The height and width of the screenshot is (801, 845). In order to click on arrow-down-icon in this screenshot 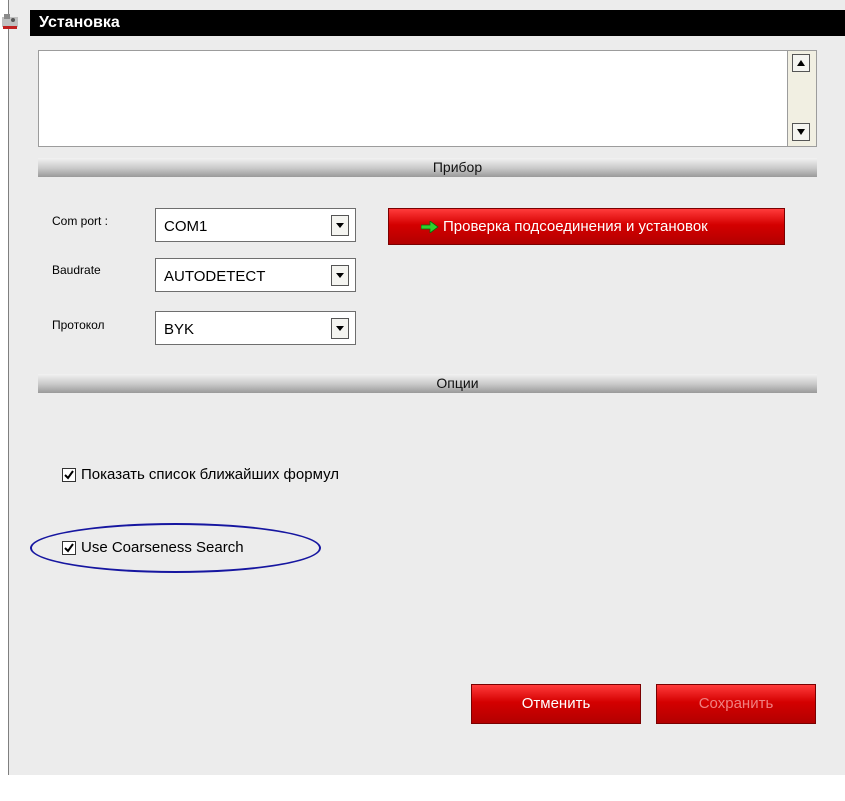, I will do `click(801, 132)`.